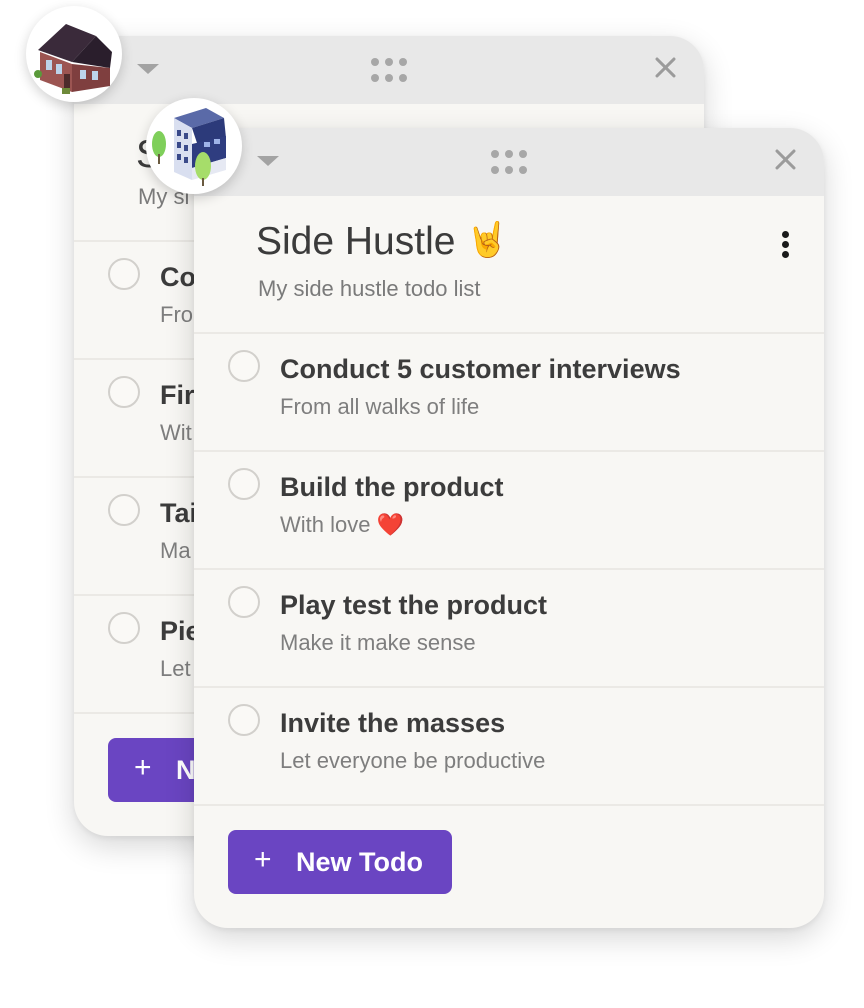  What do you see at coordinates (369, 288) in the screenshot?
I see `list-subtitle: My side hustle todo list` at bounding box center [369, 288].